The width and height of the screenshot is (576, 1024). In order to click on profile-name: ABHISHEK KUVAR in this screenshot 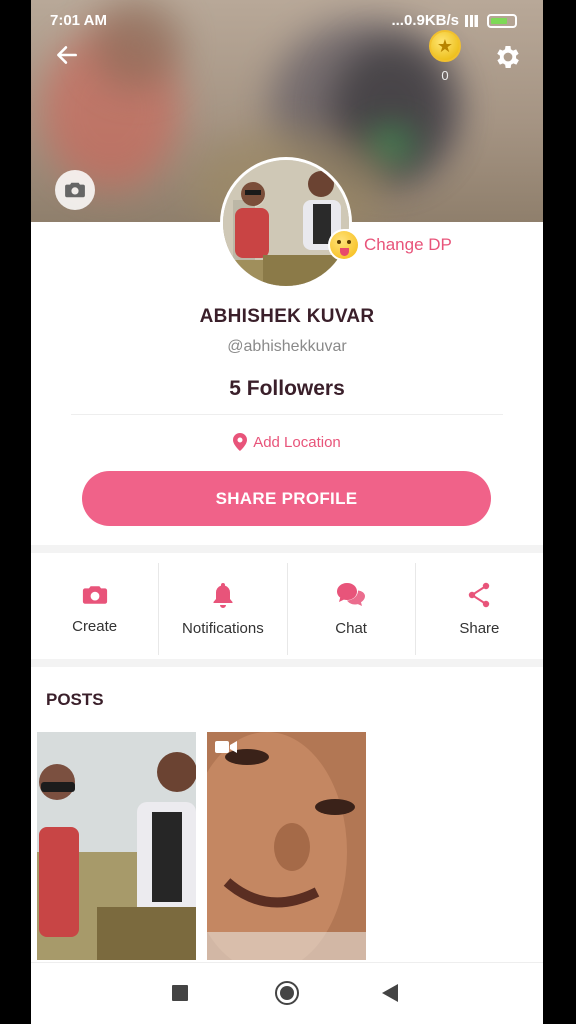, I will do `click(287, 316)`.